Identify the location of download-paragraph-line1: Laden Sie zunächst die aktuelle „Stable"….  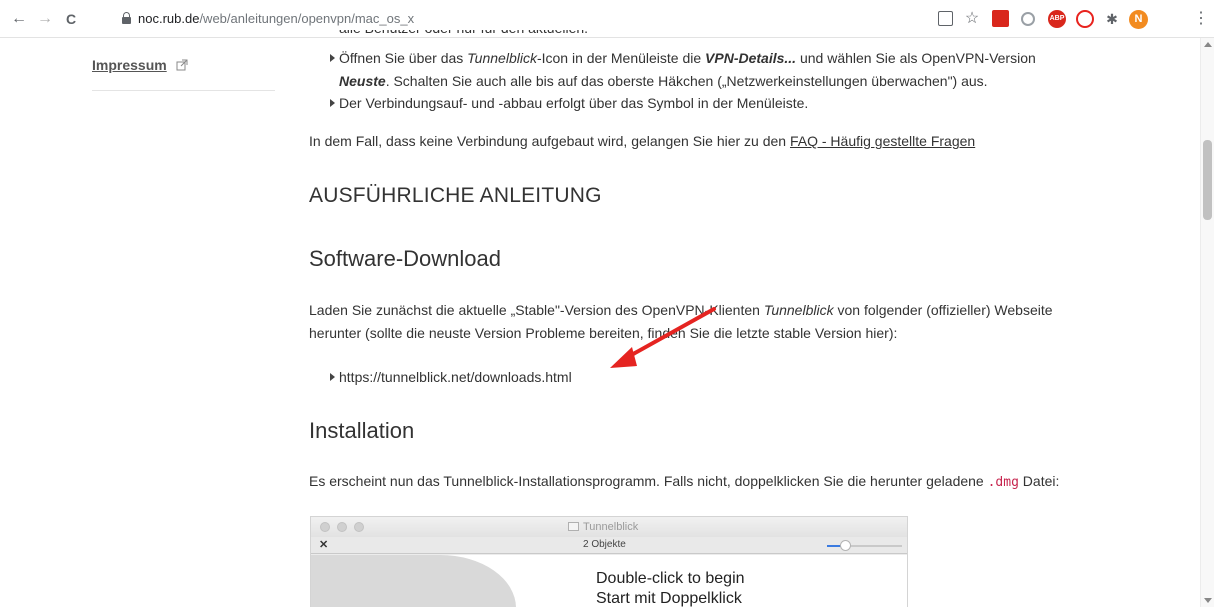
(681, 310).